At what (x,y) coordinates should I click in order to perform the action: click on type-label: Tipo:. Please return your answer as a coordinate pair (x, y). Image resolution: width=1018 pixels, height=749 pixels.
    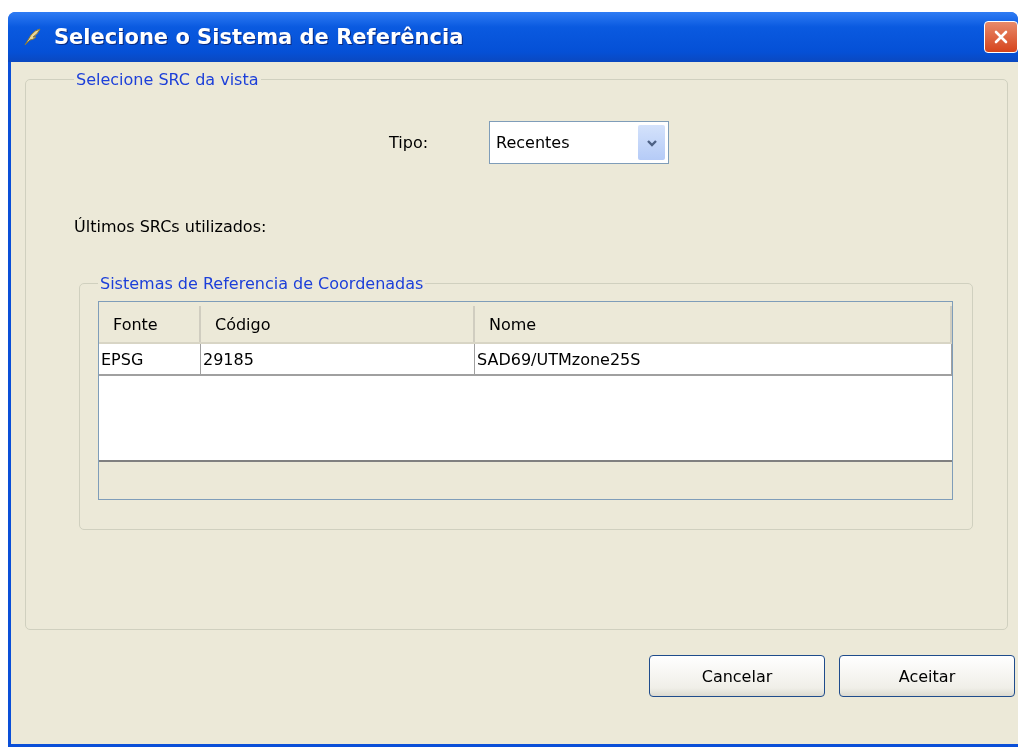
    Looking at the image, I should click on (409, 142).